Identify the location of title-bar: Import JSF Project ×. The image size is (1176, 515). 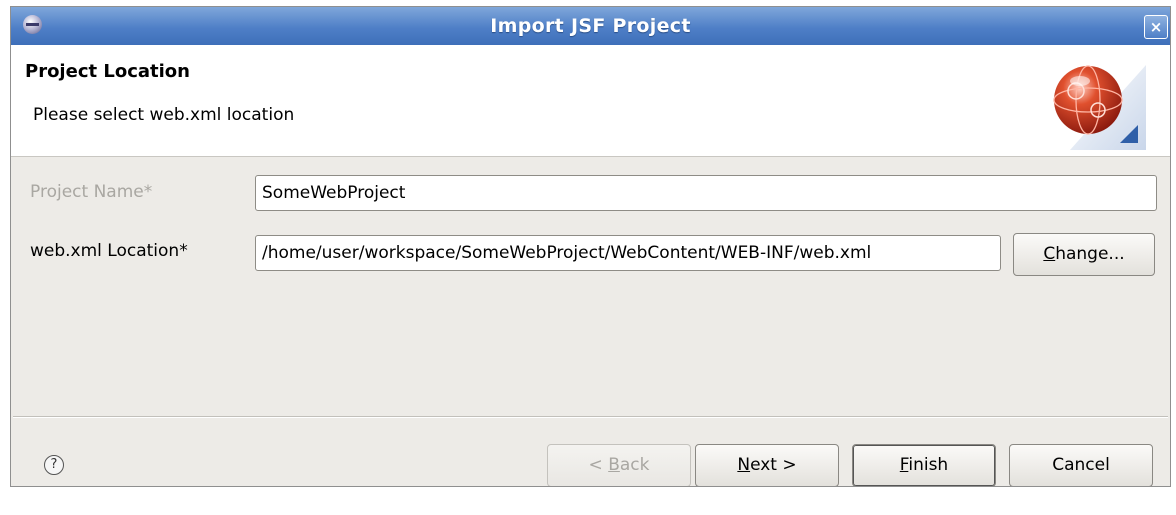
(590, 26).